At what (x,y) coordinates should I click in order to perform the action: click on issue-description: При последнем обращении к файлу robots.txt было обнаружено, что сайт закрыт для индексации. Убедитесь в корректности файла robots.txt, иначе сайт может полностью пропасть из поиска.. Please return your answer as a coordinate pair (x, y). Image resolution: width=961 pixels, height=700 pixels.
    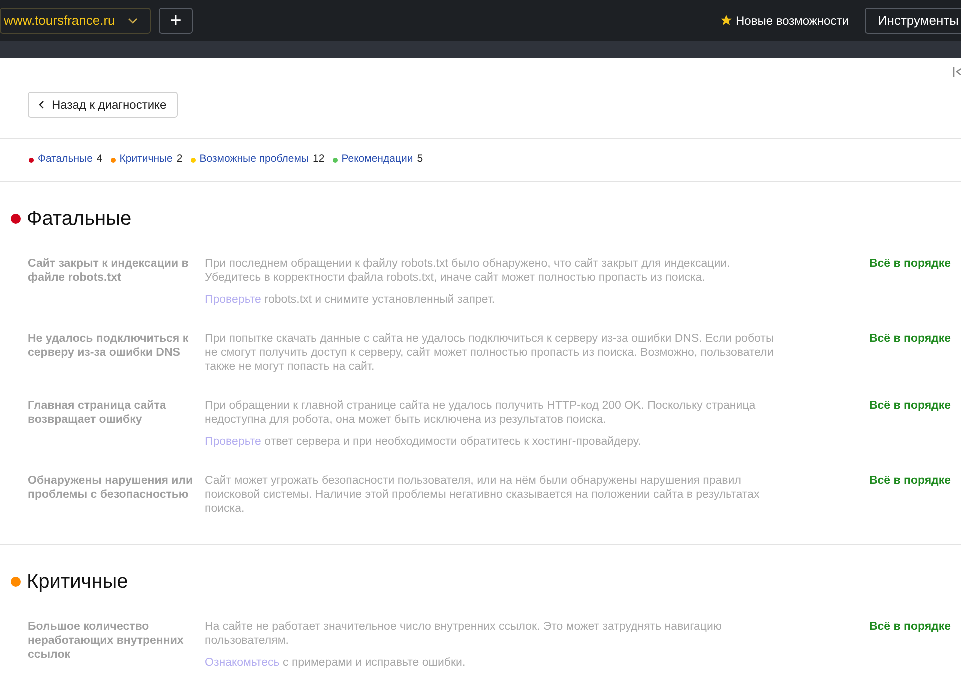
    Looking at the image, I should click on (468, 271).